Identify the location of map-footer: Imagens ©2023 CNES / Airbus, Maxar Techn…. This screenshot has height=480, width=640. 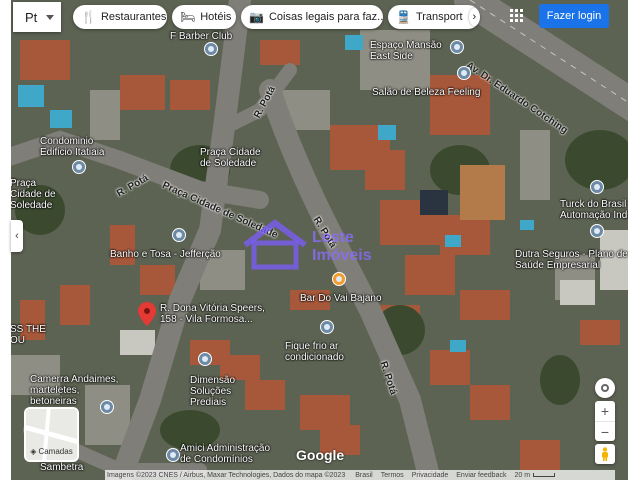
(360, 475).